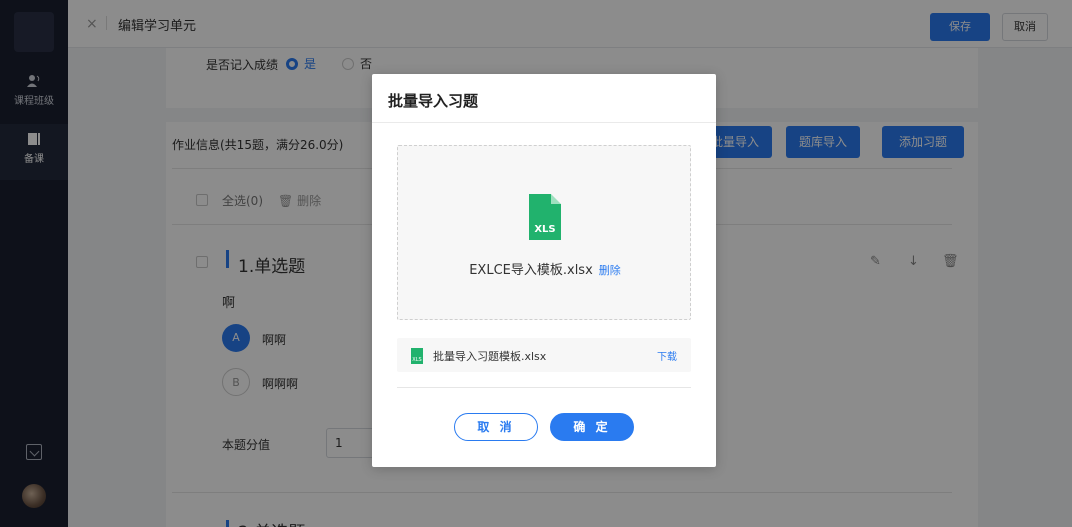 The height and width of the screenshot is (527, 1072). I want to click on uploaded-file-name: EXLCE导入模板.xlsx, so click(531, 270).